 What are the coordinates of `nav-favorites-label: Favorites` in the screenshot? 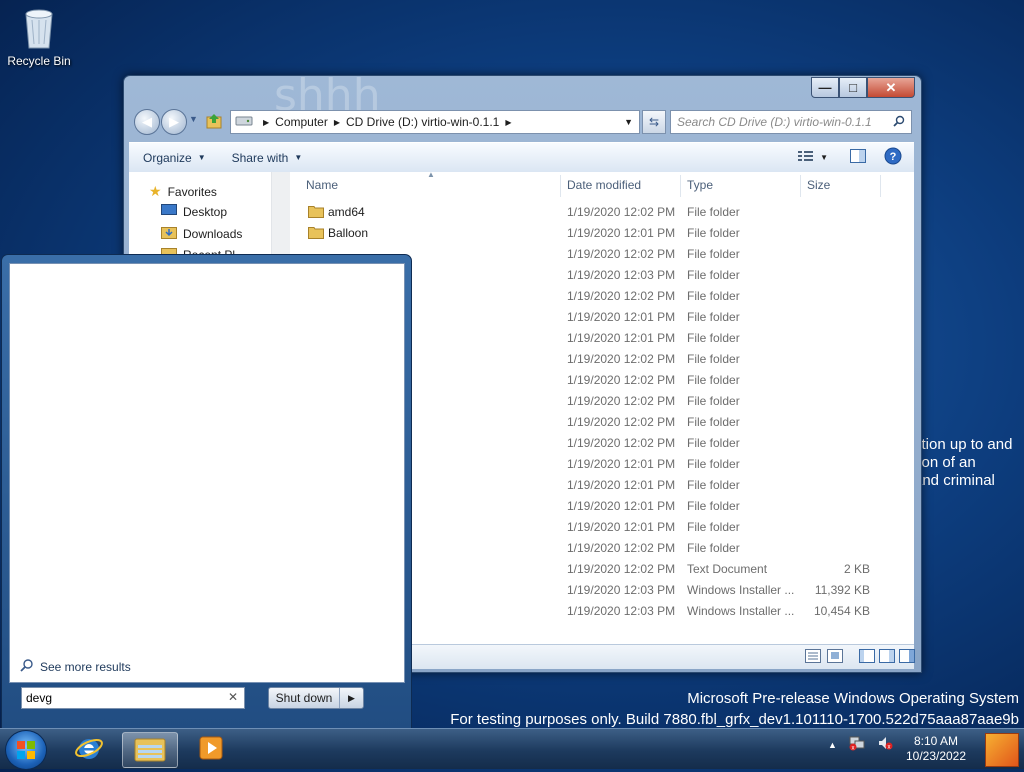 It's located at (192, 191).